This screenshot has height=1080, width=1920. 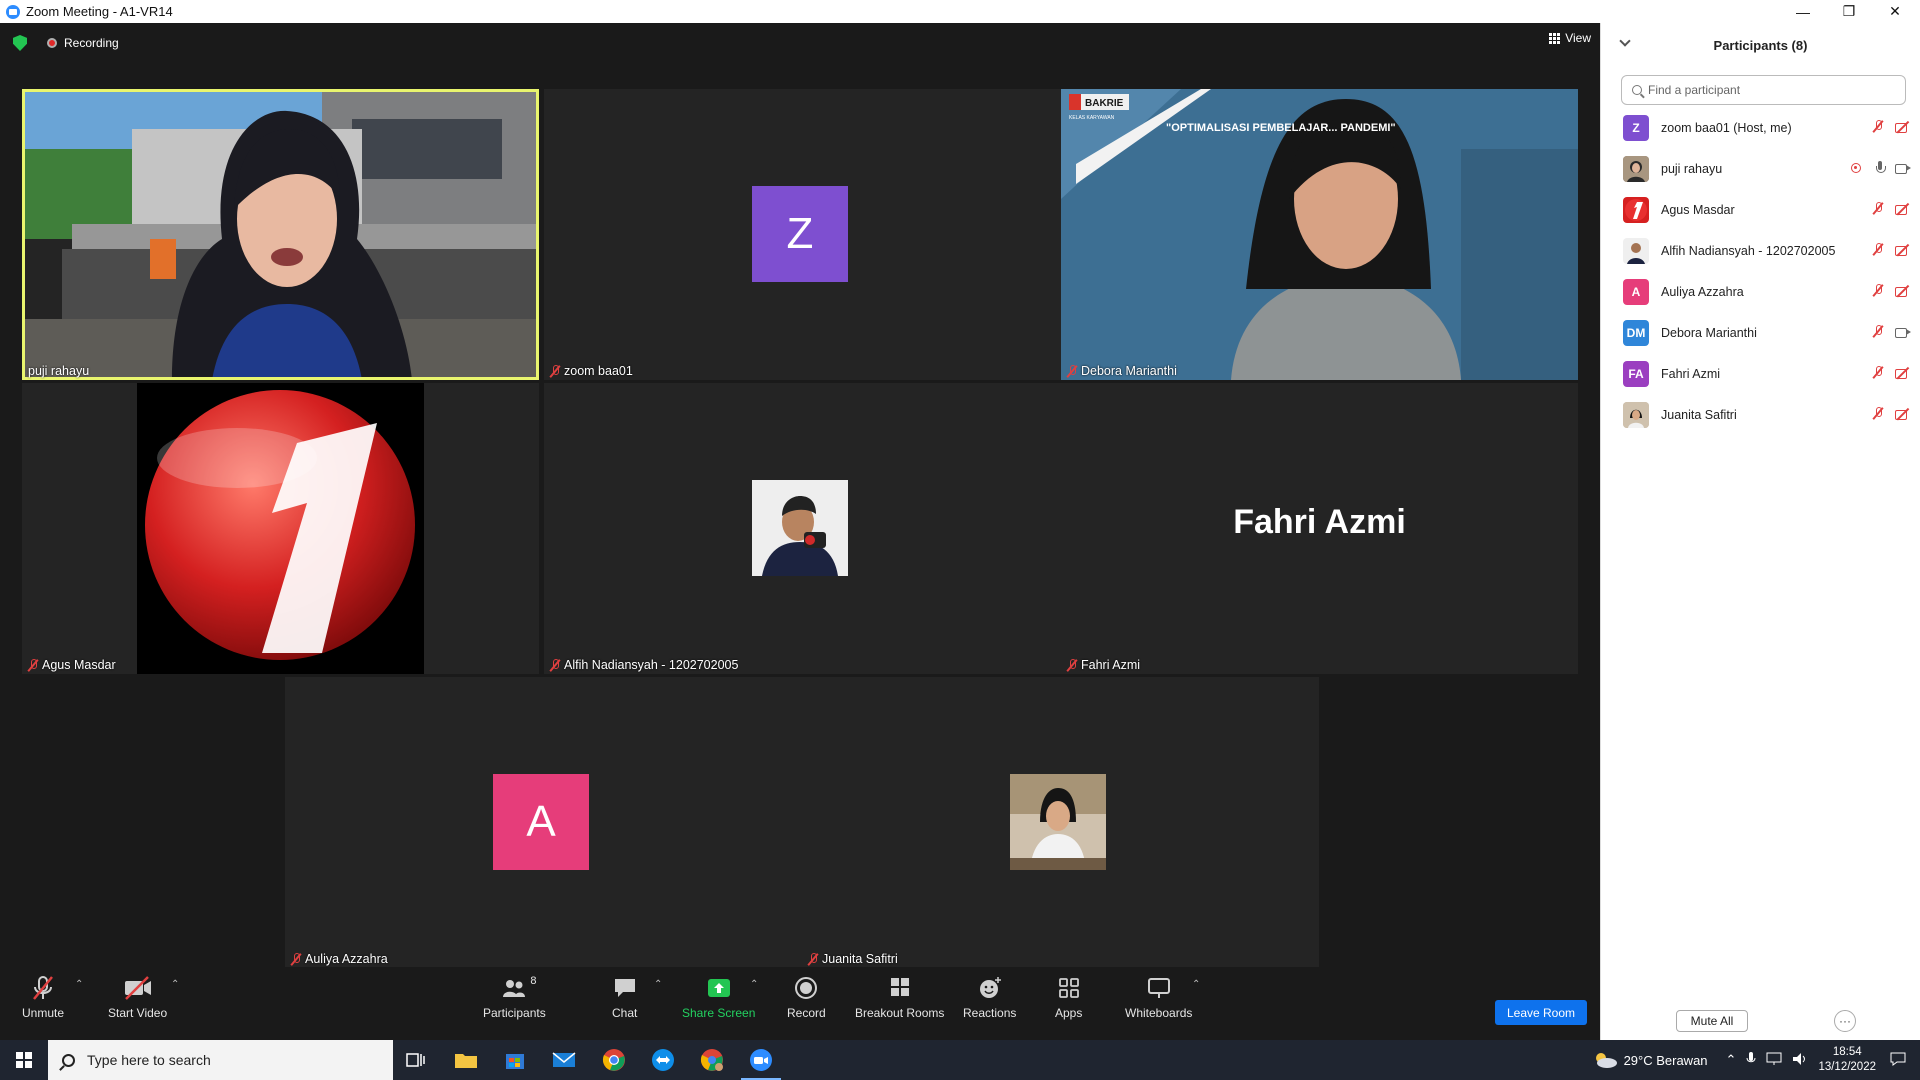 I want to click on participant-row: Agus Masdar, so click(x=1760, y=209).